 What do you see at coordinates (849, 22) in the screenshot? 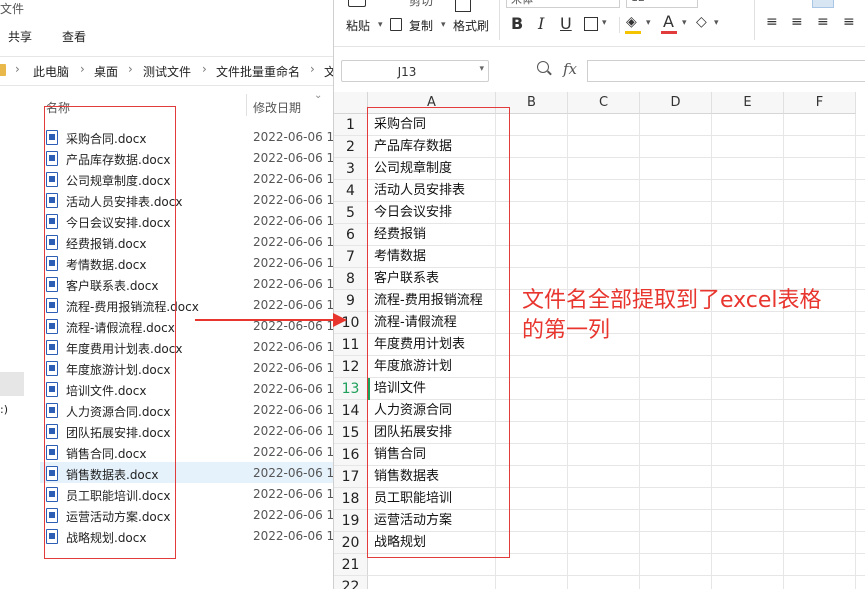
I see `align-justify-icon: ≡` at bounding box center [849, 22].